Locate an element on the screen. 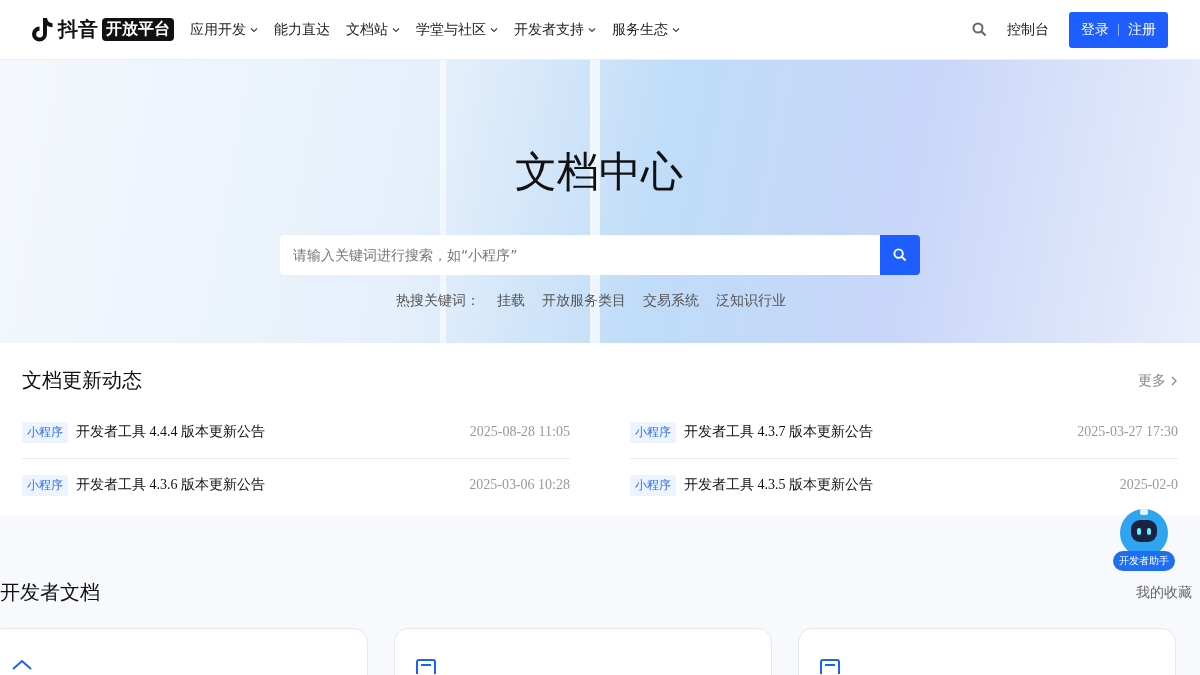 This screenshot has height=675, width=1200. favorites-link: 我的收藏 is located at coordinates (1164, 592).